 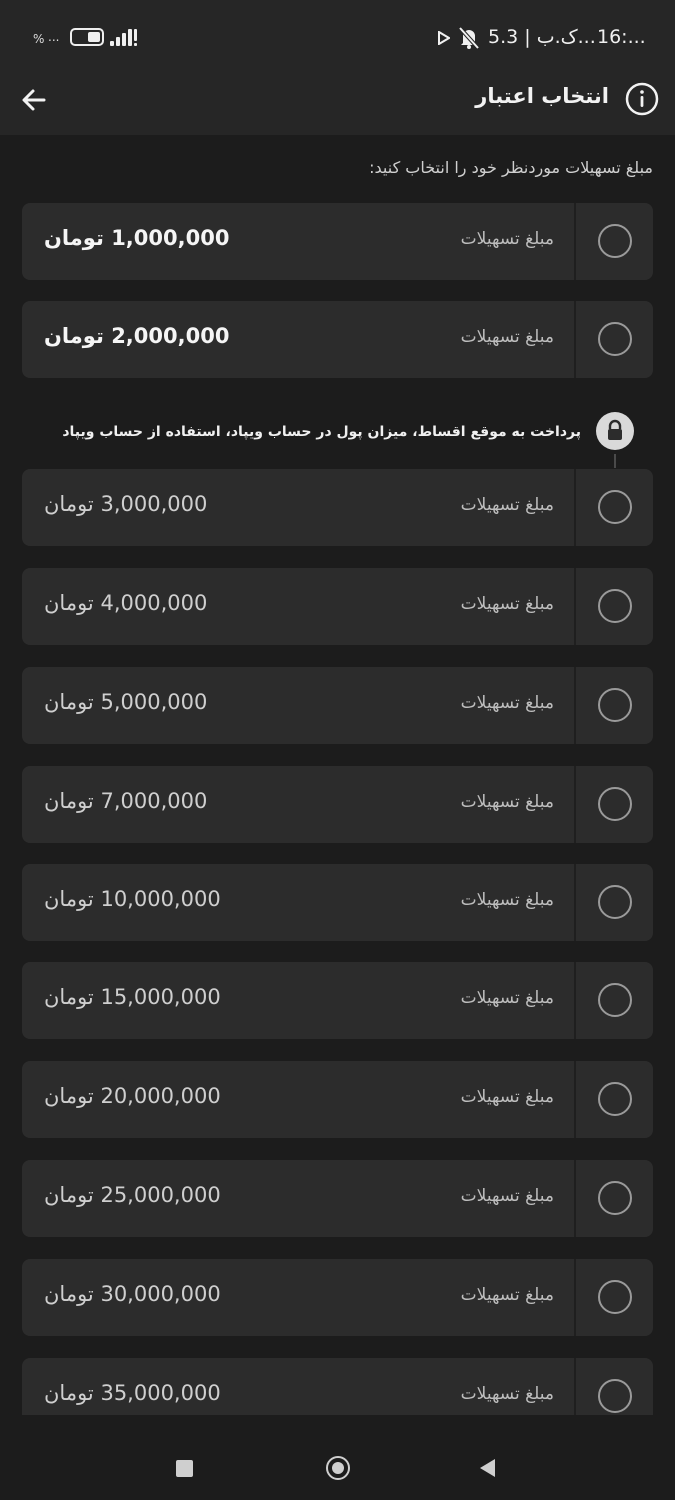 I want to click on credit-amount: 1,000,000 تومان, so click(x=137, y=238).